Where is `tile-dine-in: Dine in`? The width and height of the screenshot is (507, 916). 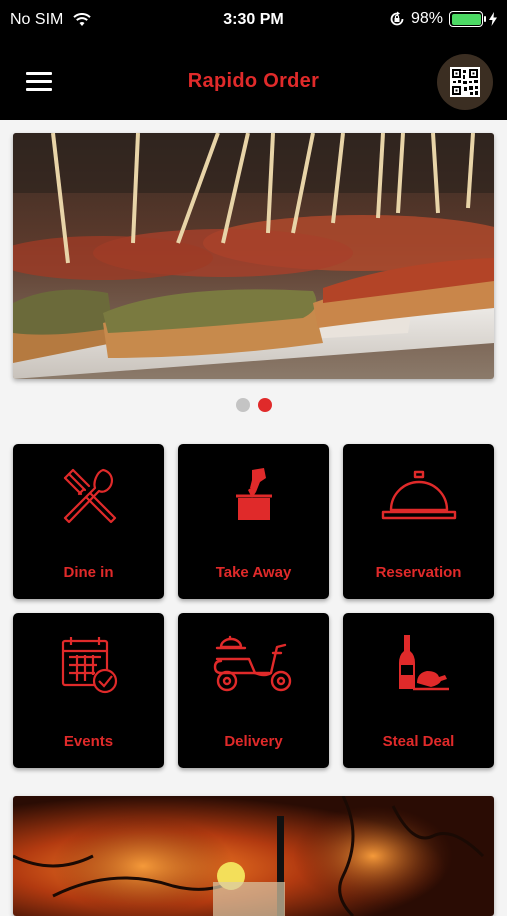
tile-dine-in: Dine in is located at coordinates (88, 521).